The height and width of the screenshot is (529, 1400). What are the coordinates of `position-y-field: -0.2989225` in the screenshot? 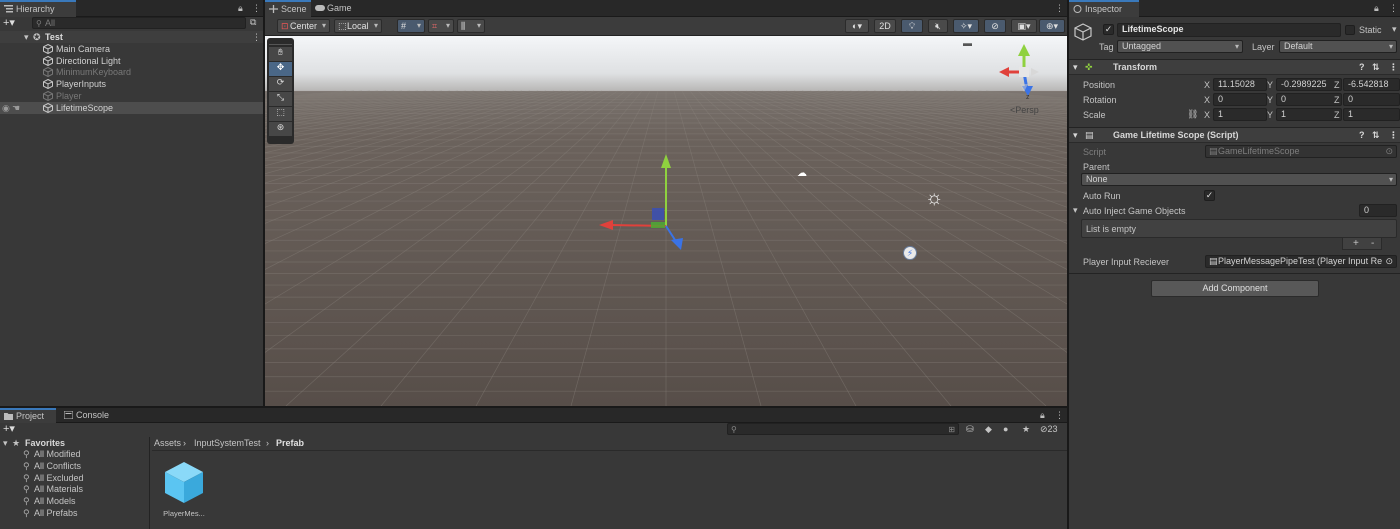 It's located at (1309, 84).